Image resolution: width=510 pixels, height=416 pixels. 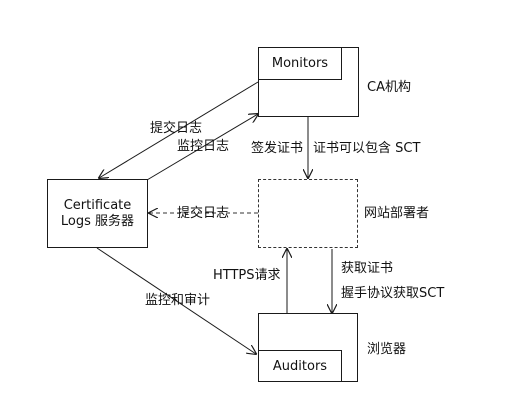 What do you see at coordinates (178, 300) in the screenshot?
I see `edge-label-monitor-audit: 监控和审计` at bounding box center [178, 300].